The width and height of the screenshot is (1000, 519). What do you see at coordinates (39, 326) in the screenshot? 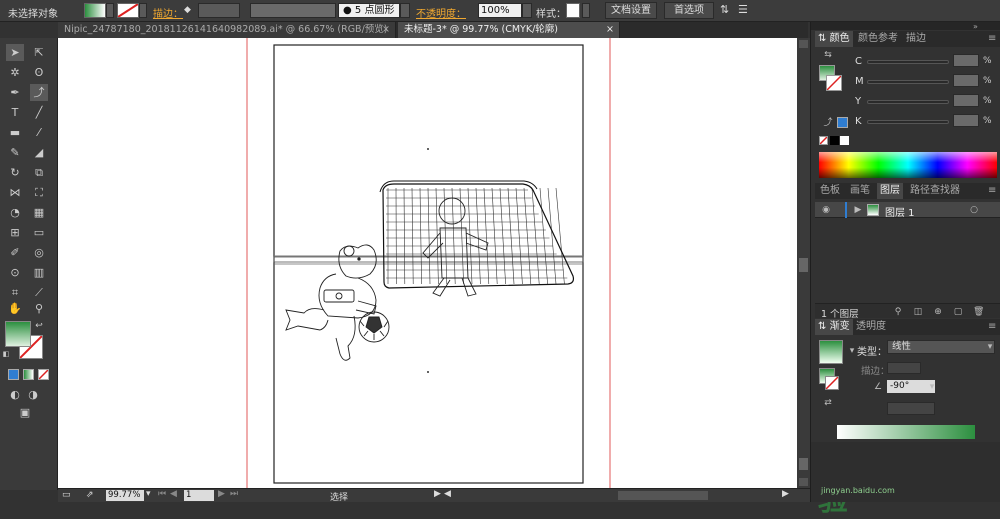
I see `swap-colors-icon: ↩` at bounding box center [39, 326].